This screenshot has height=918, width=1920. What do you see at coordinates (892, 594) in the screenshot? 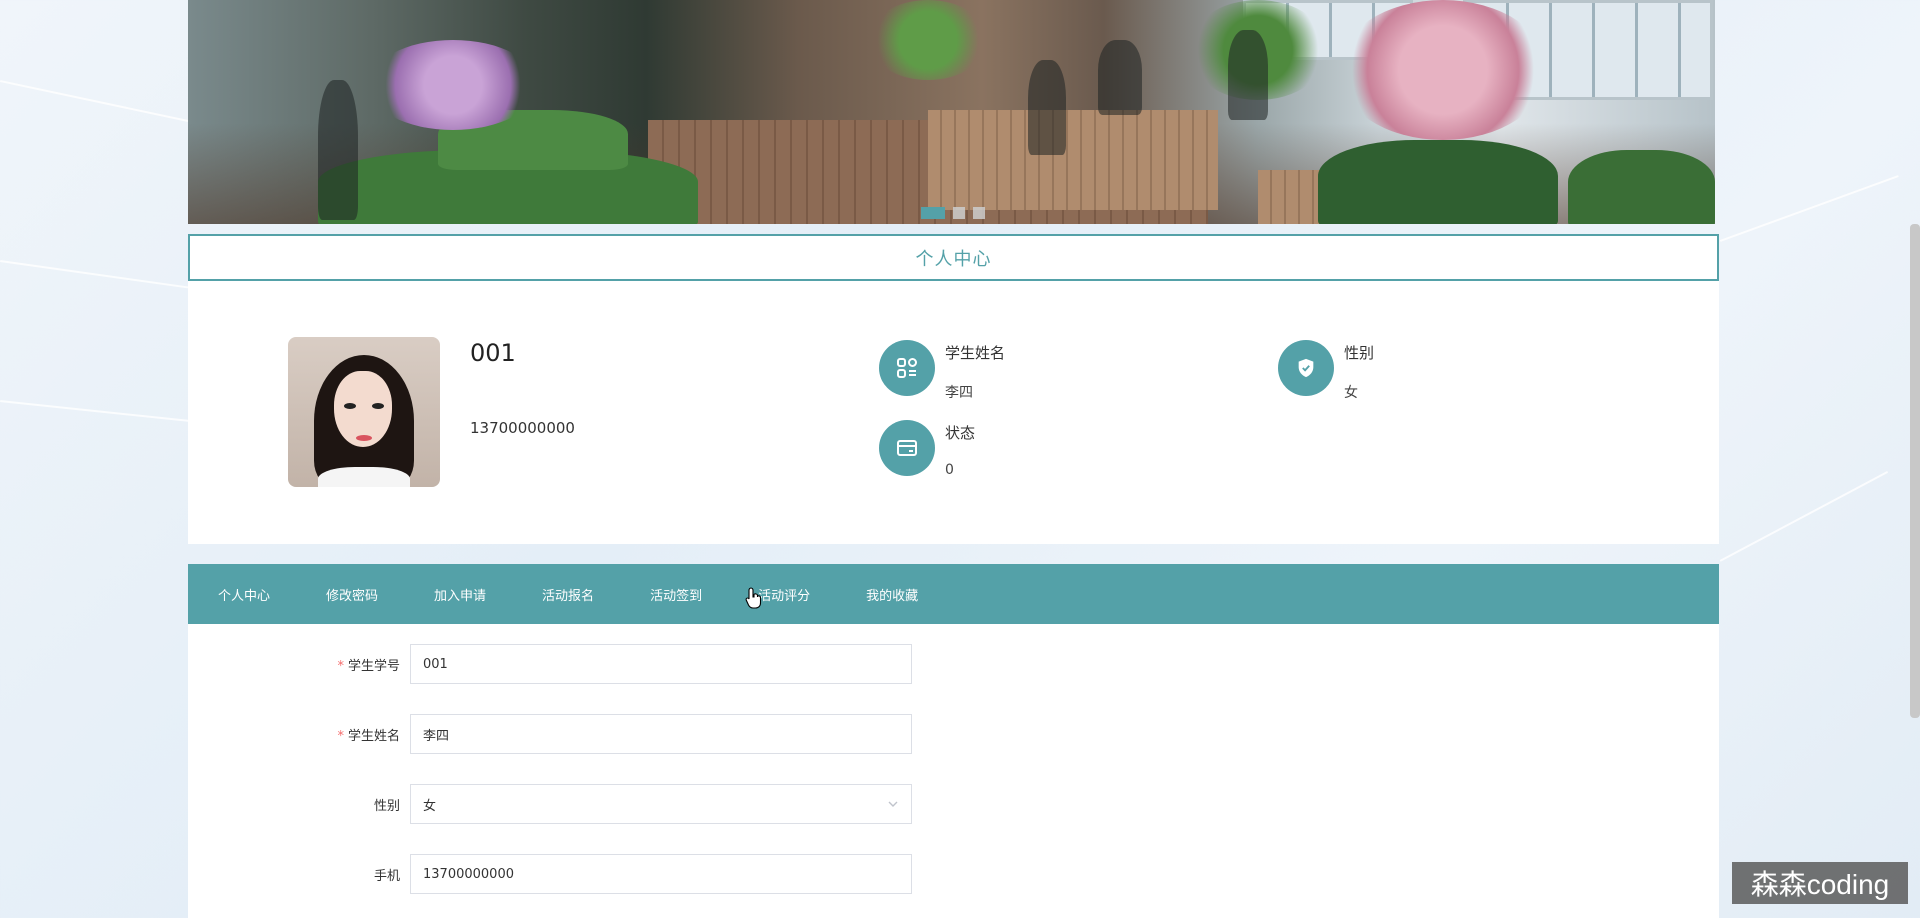
I see `tab-my-favorites: 我的收藏` at bounding box center [892, 594].